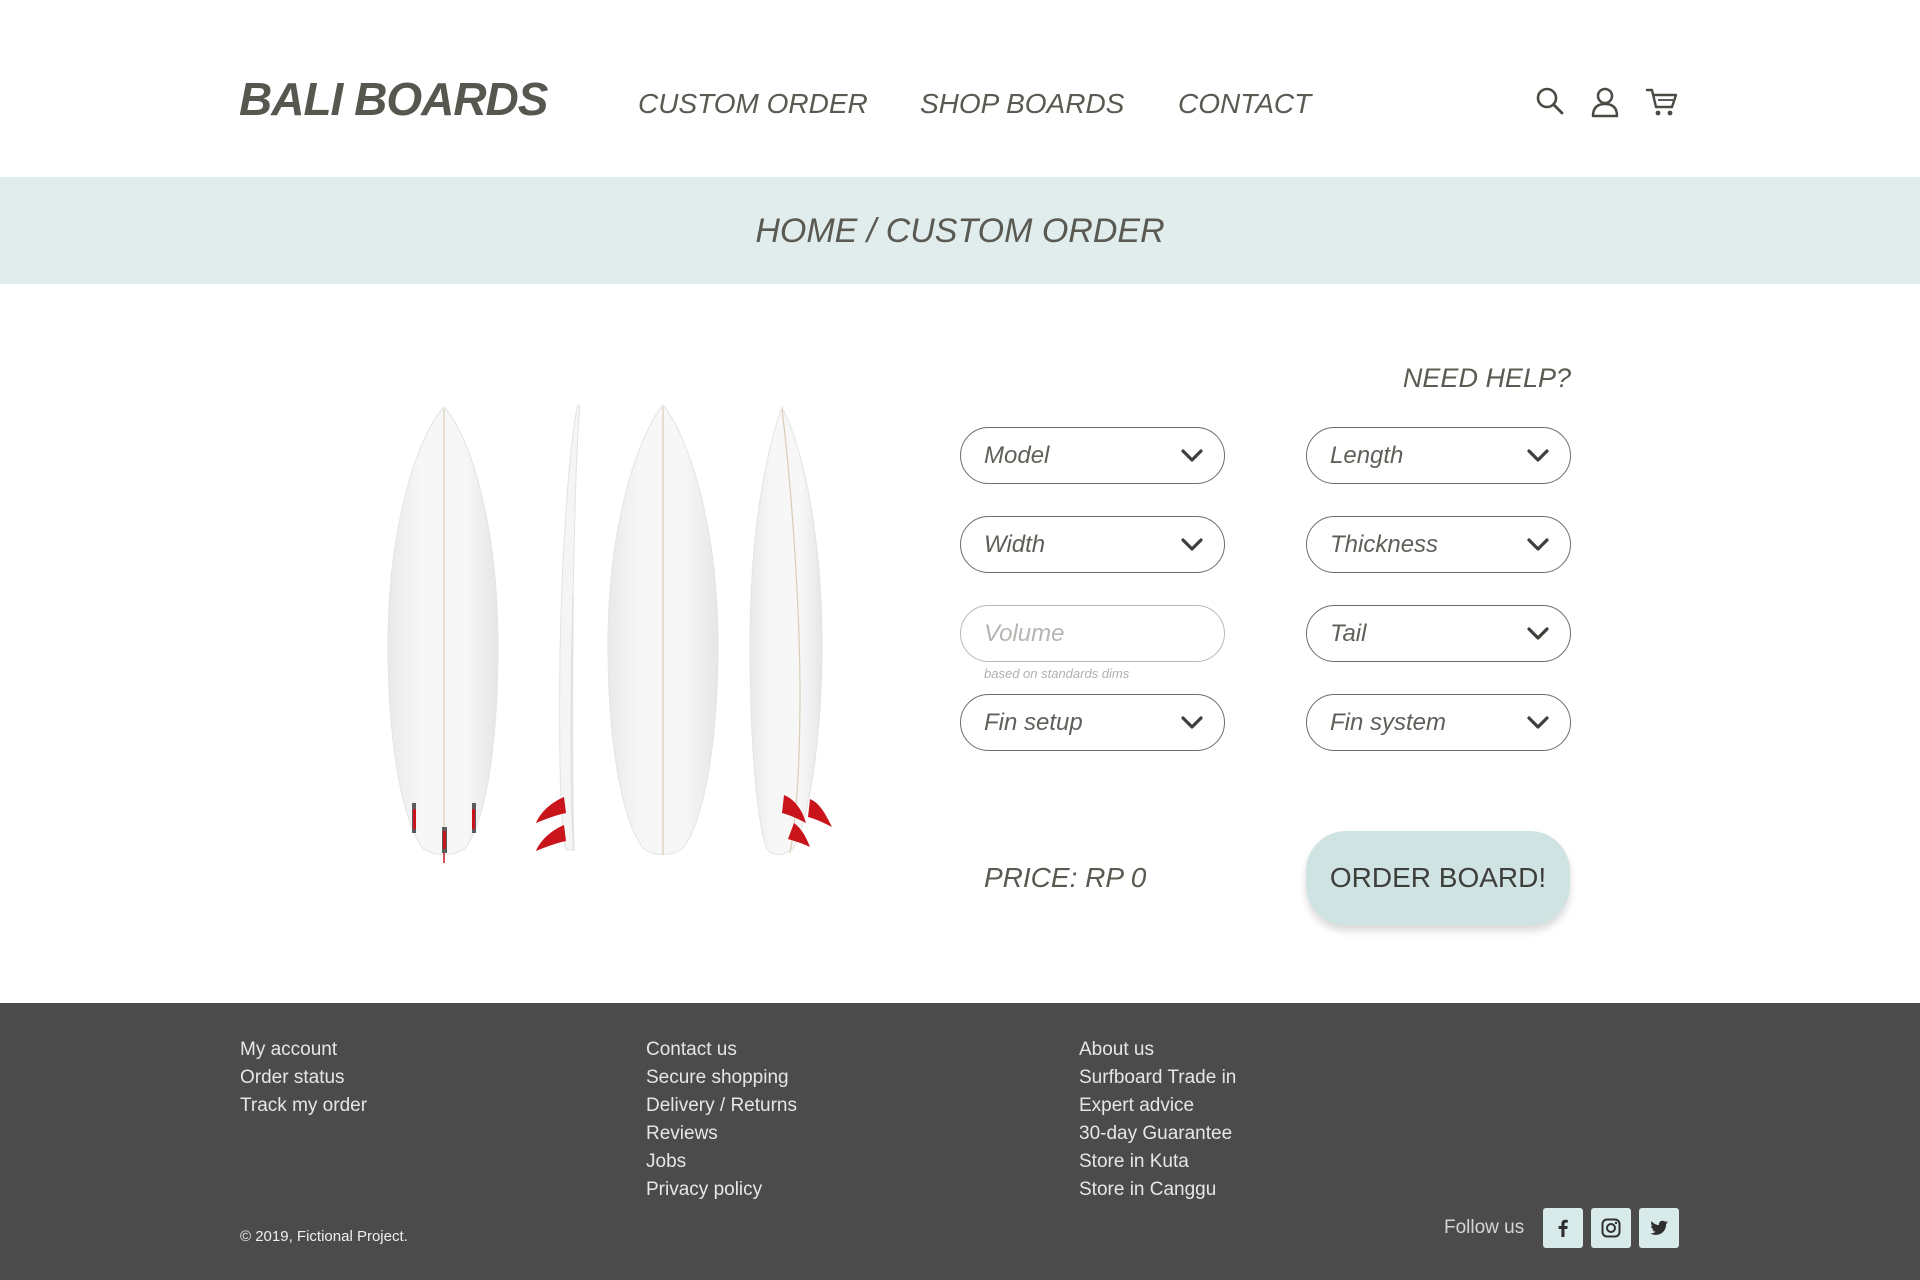 The height and width of the screenshot is (1280, 1920). I want to click on footer-link-trade-in: Surfboard Trade in, so click(1157, 1078).